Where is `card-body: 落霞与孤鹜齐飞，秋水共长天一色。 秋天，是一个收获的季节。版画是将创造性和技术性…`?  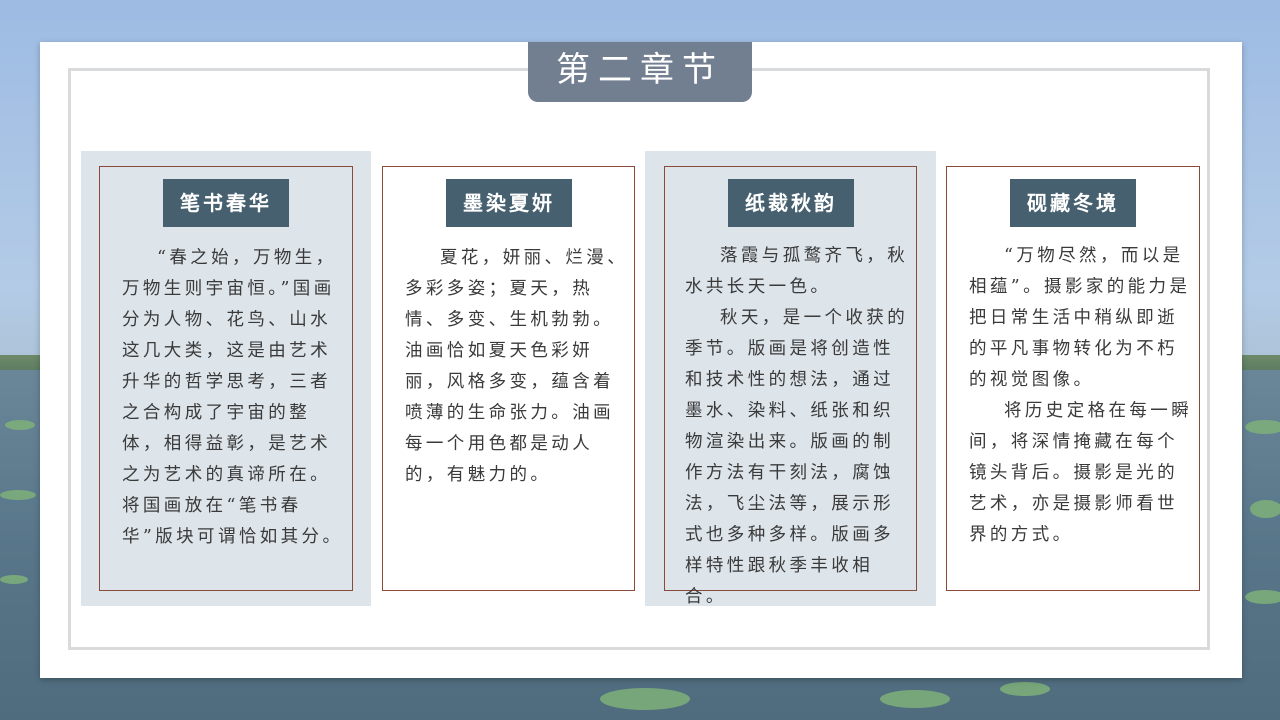
card-body: 落霞与孤鹜齐飞，秋水共长天一色。 秋天，是一个收获的季节。版画是将创造性和技术性… is located at coordinates (798, 427).